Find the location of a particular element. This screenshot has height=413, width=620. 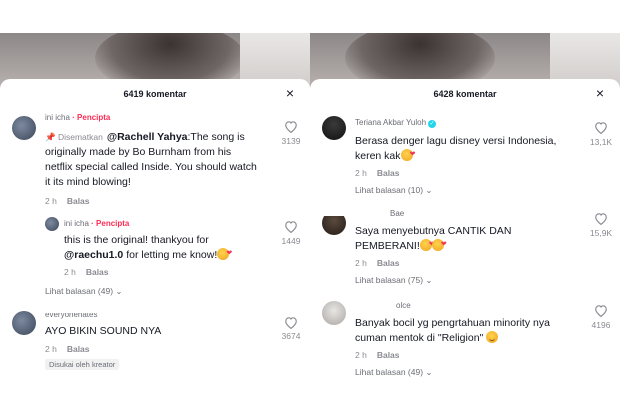

like-count: 3674 is located at coordinates (291, 336).